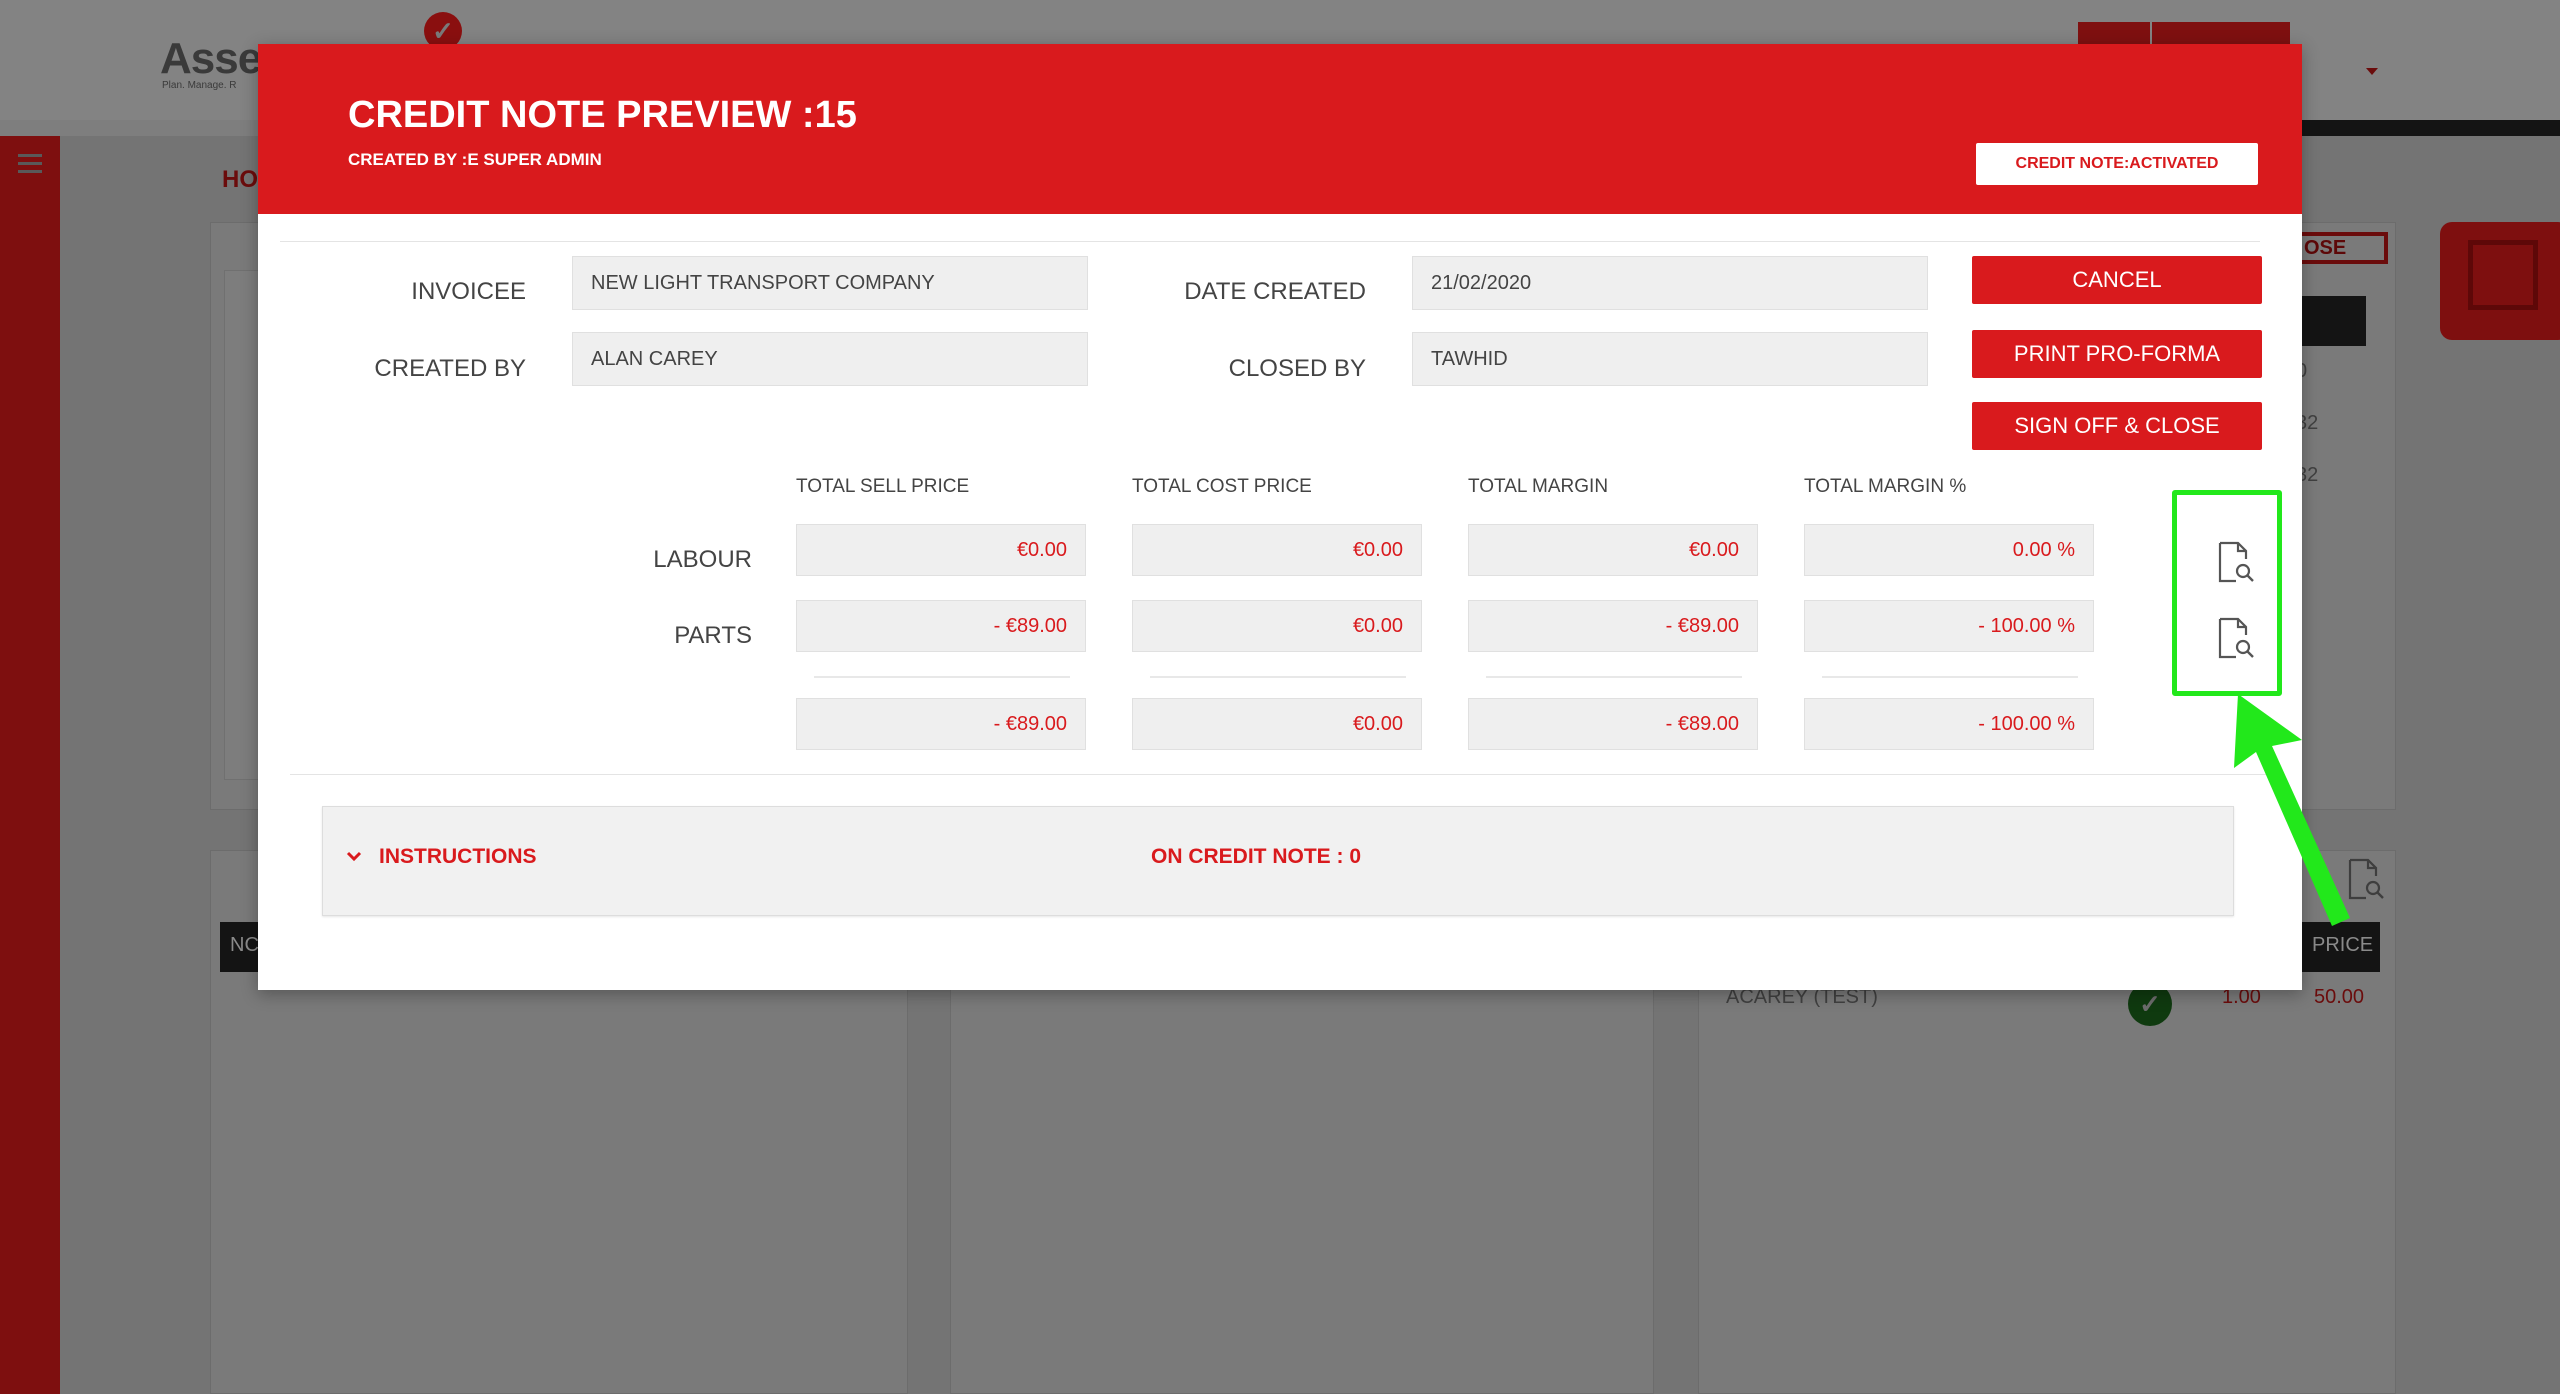  Describe the element at coordinates (1670, 283) in the screenshot. I see `date-created-field: 21/02/2020` at that location.